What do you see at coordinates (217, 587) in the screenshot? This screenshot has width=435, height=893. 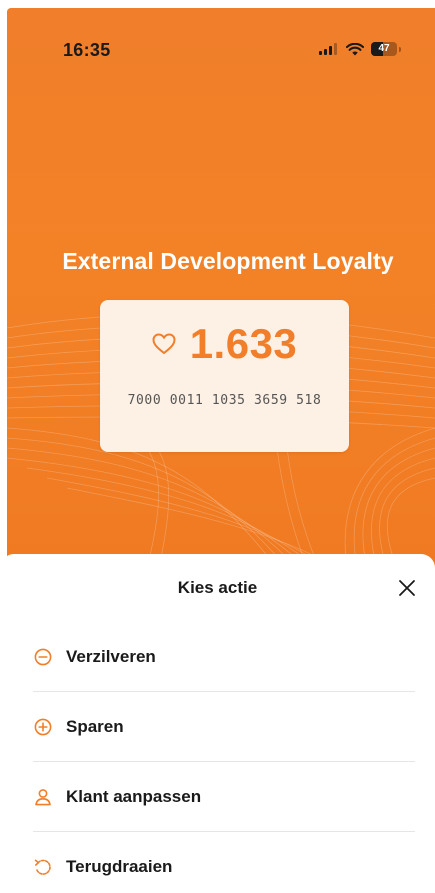 I see `sheet-title: Kies actie` at bounding box center [217, 587].